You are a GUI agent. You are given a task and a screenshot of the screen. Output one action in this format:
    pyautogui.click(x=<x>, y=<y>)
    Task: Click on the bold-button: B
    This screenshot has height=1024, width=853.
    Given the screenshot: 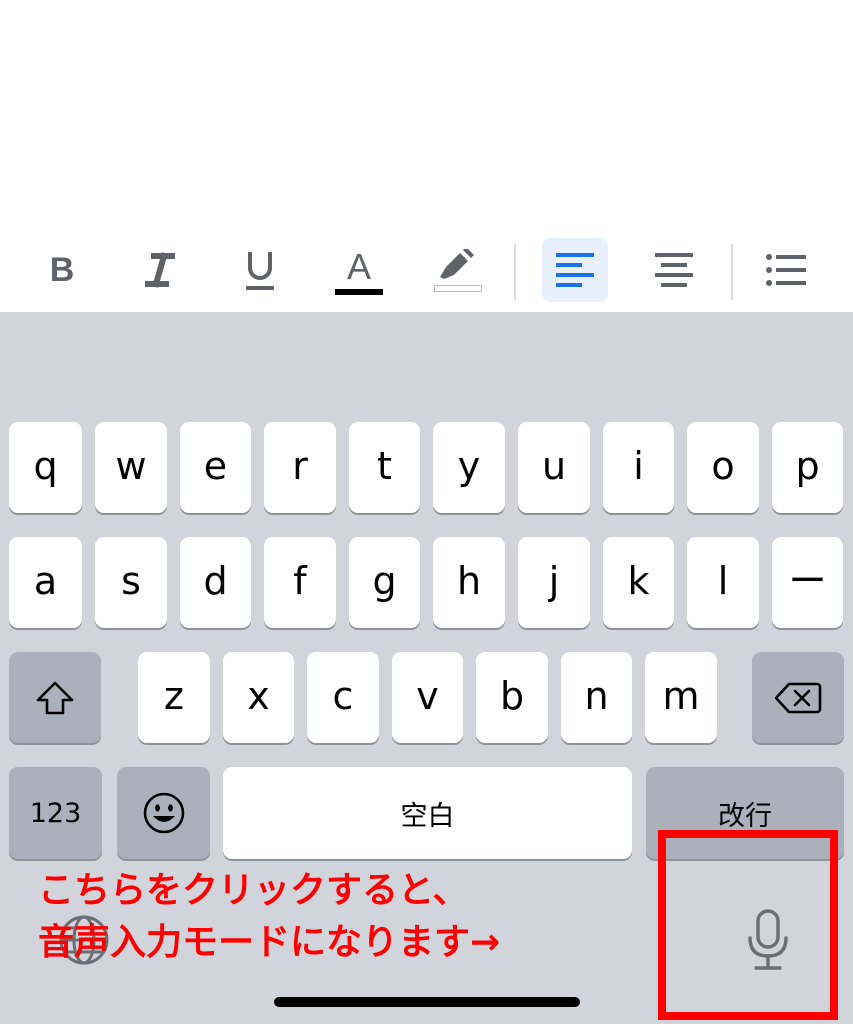 What is the action you would take?
    pyautogui.click(x=62, y=270)
    